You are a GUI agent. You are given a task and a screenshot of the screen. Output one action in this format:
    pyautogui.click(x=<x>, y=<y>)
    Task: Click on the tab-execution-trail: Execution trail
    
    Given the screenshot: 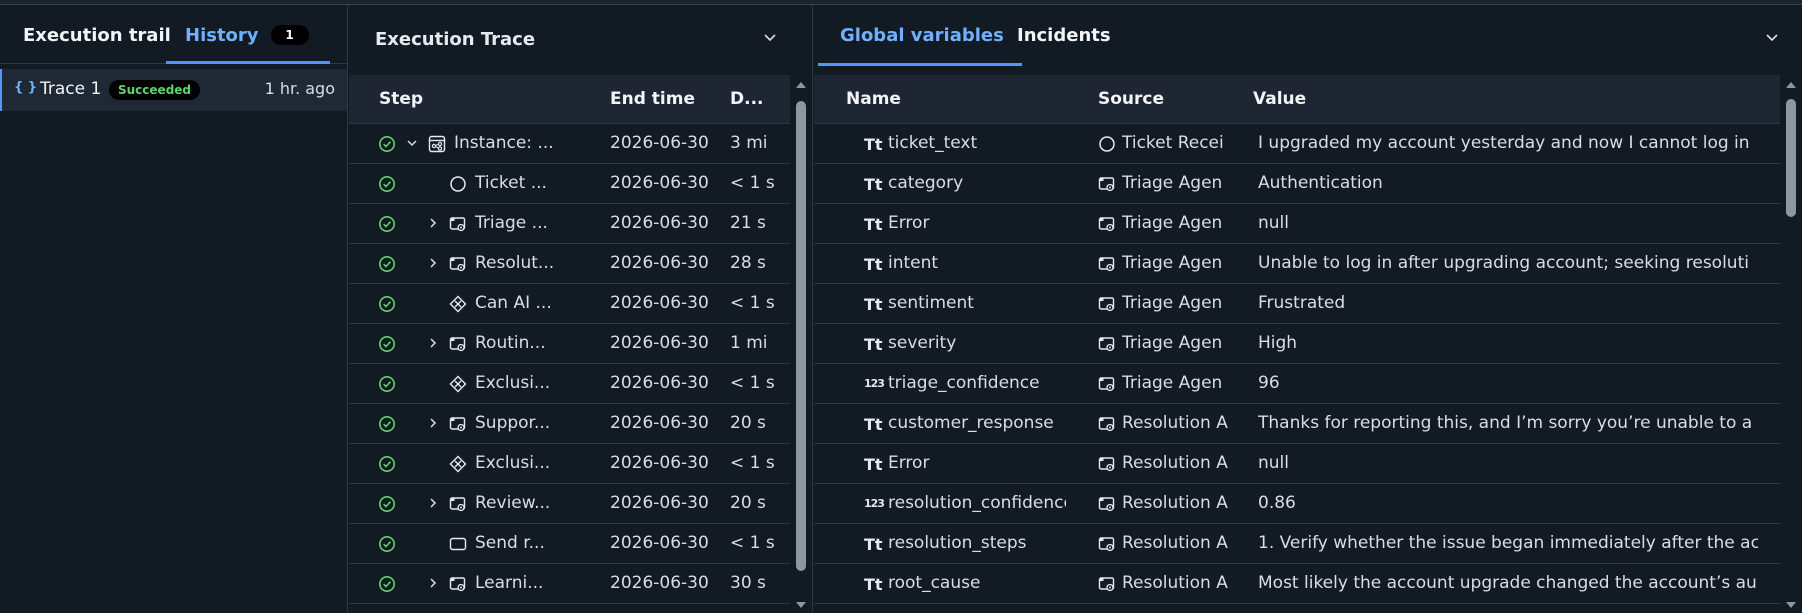 What is the action you would take?
    pyautogui.click(x=97, y=34)
    